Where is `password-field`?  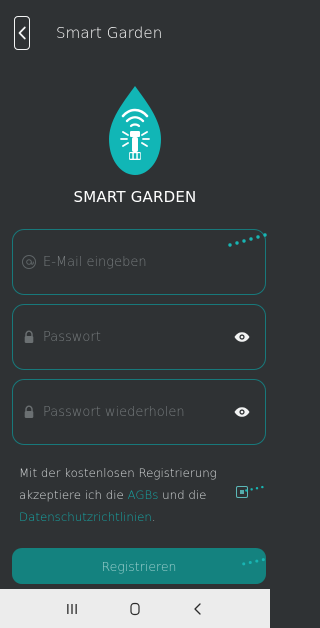 password-field is located at coordinates (139, 337).